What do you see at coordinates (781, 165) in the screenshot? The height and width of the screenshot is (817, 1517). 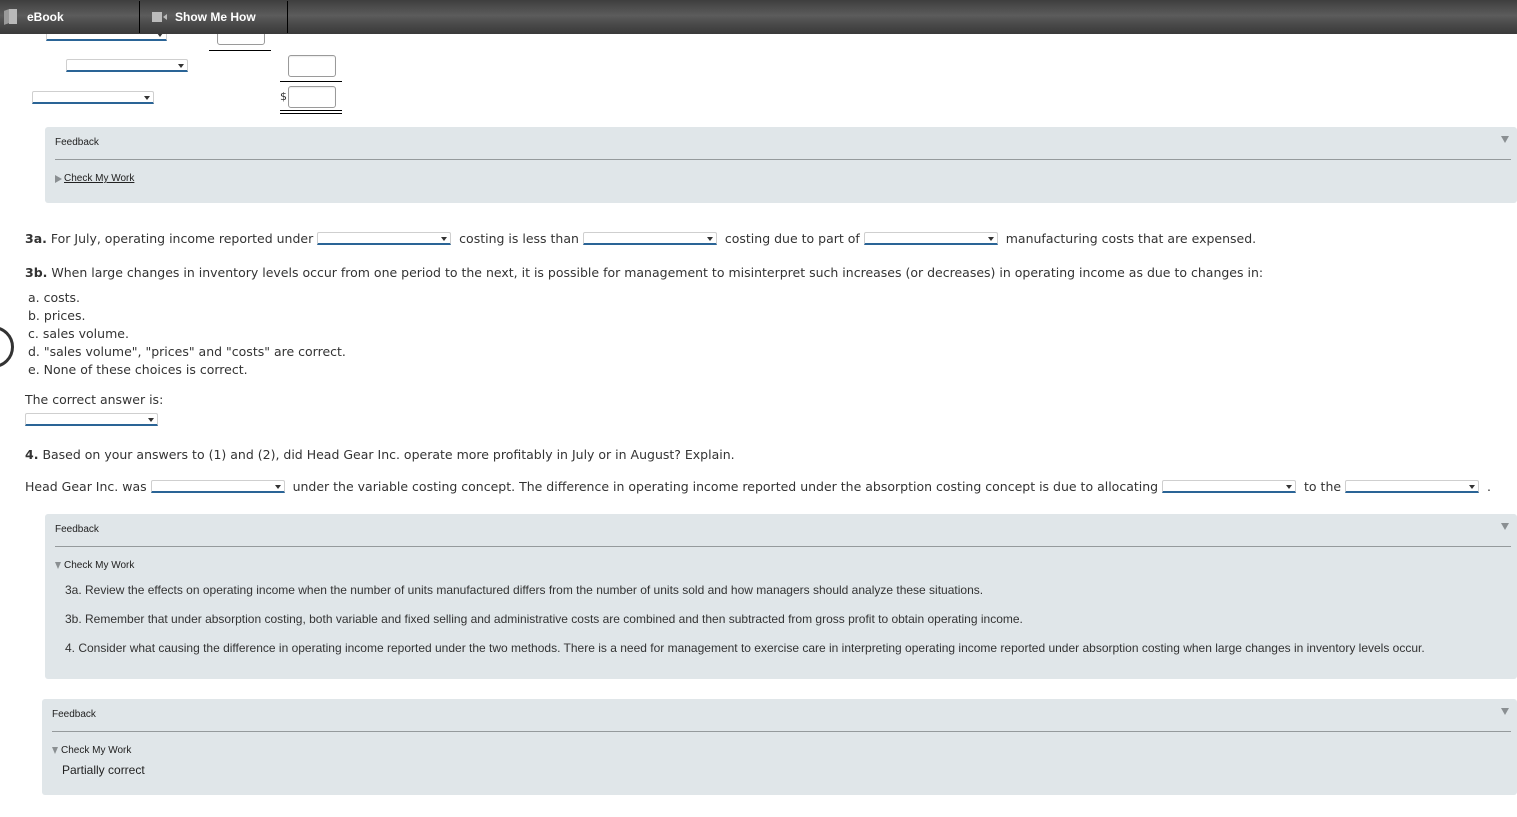 I see `feedback-panel-1: Feedback Check My Work` at bounding box center [781, 165].